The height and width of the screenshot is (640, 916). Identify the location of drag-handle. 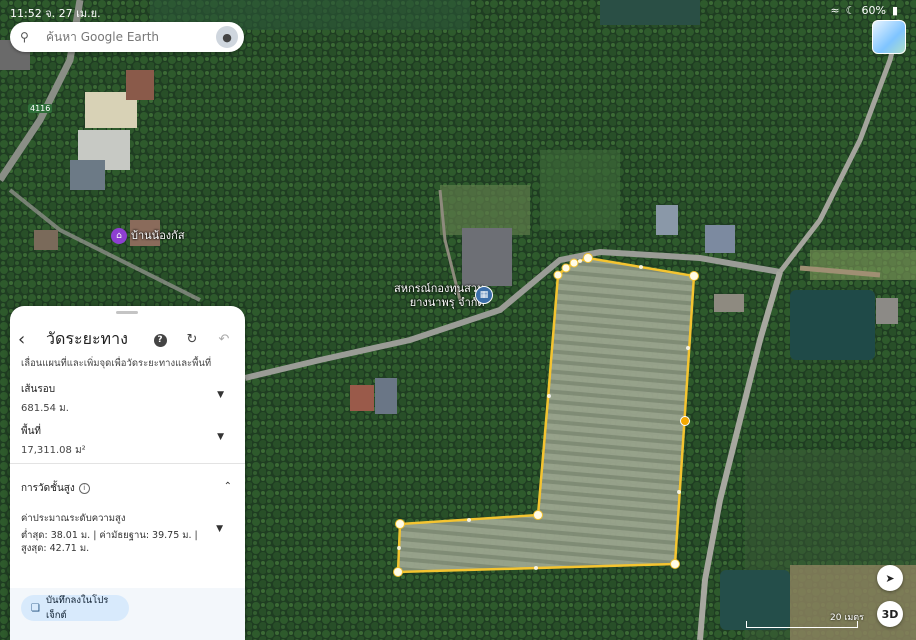
(127, 312).